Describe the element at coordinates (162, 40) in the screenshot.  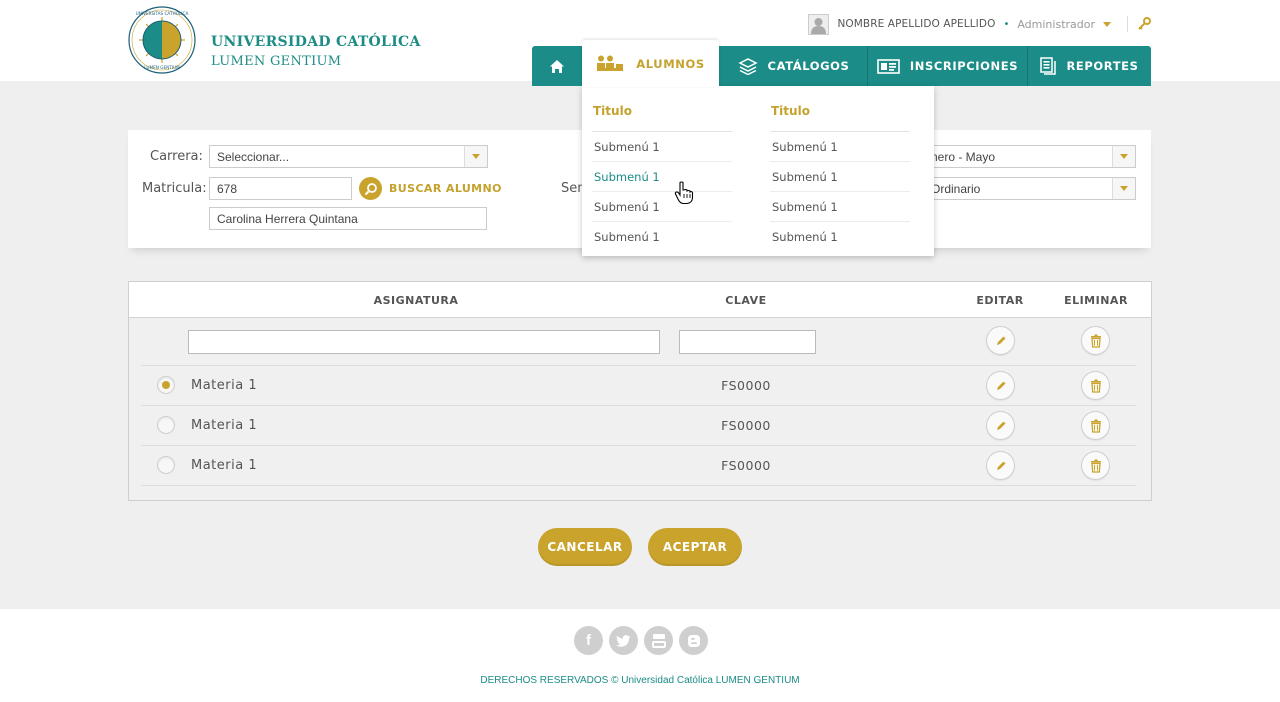
I see `university-seal-logo: UNIVERSITAS CATHOLICA LUMEN GENTIUM` at that location.